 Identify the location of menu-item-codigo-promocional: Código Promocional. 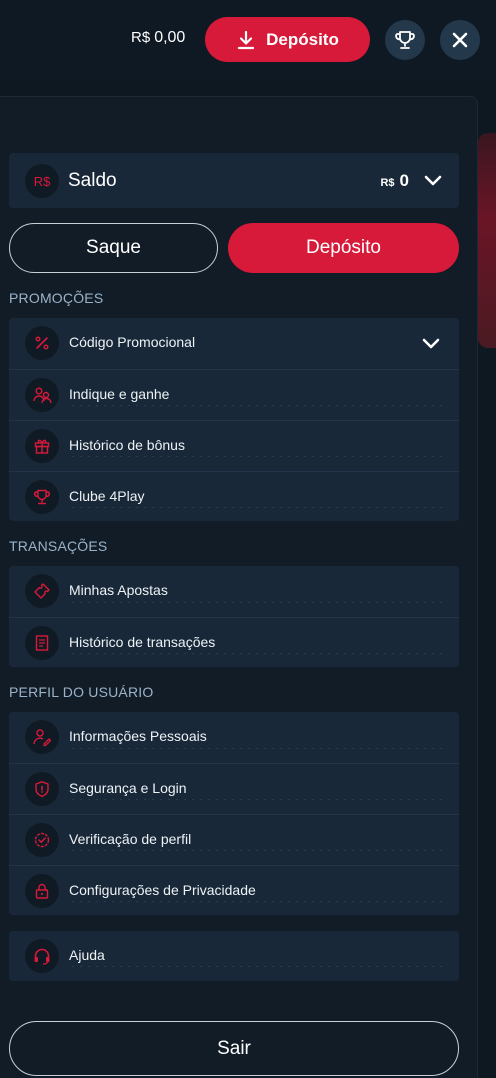
(234, 343).